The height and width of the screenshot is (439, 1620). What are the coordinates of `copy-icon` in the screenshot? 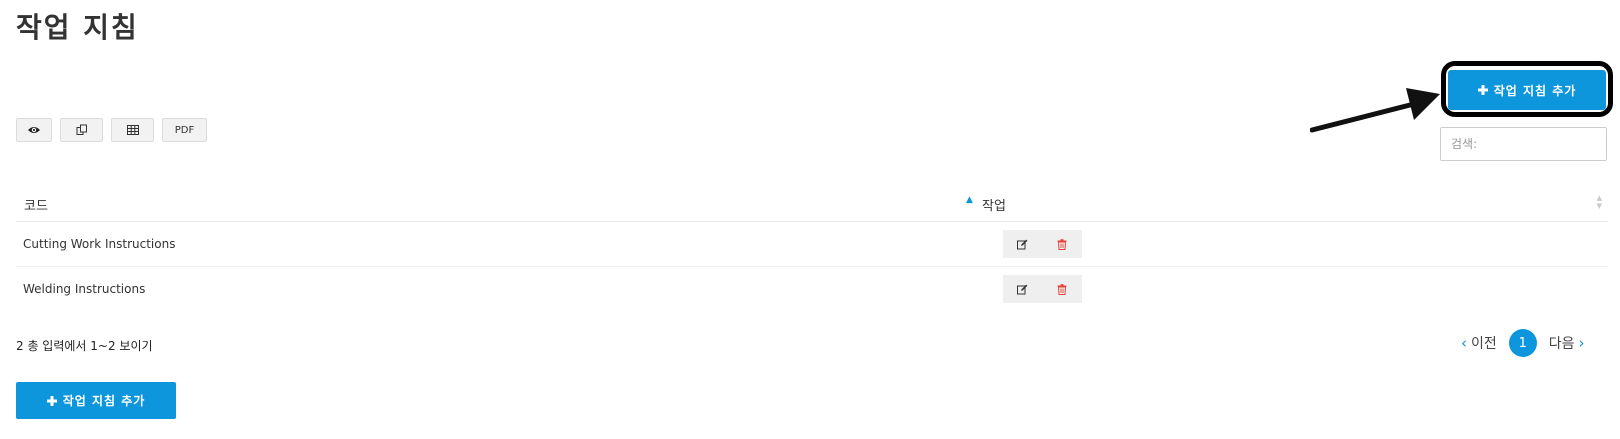 It's located at (81, 129).